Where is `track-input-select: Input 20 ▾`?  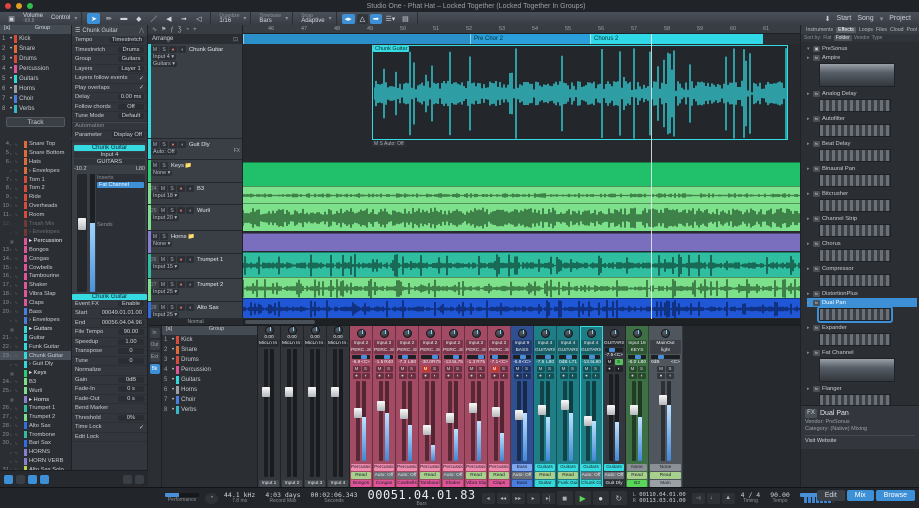
track-input-select: Input 20 ▾ is located at coordinates (165, 218).